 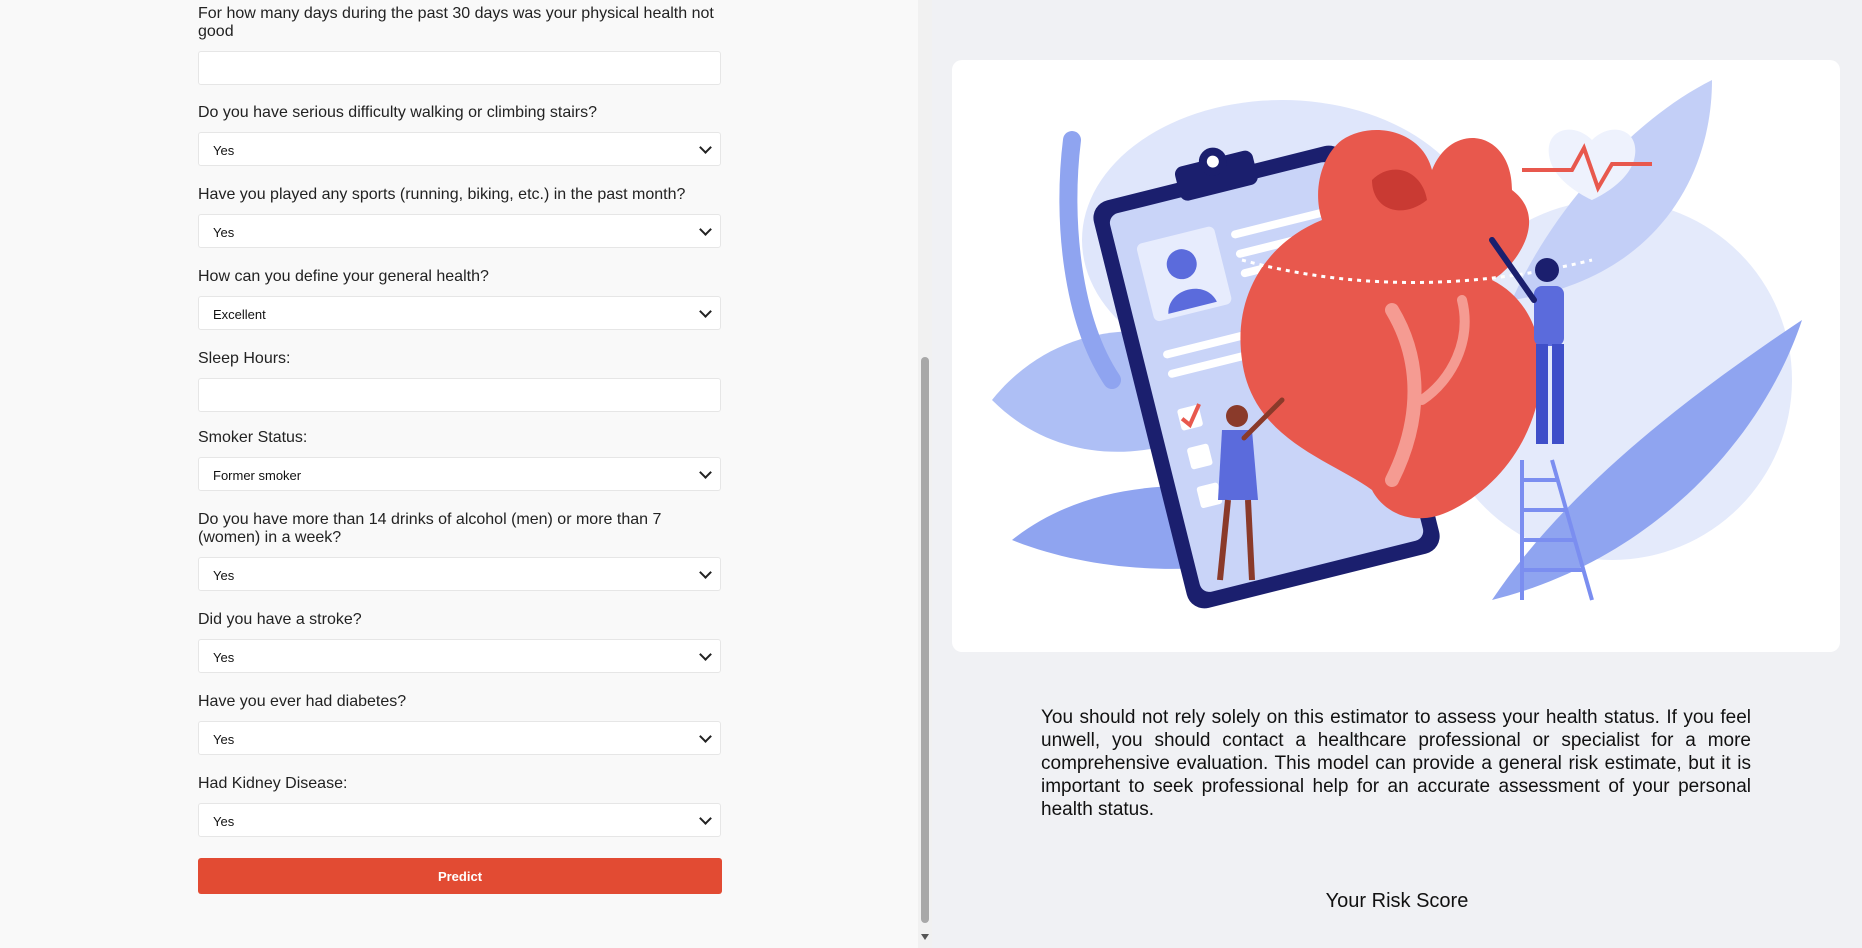 I want to click on question-smoker-status: Smoker Status:, so click(x=253, y=437).